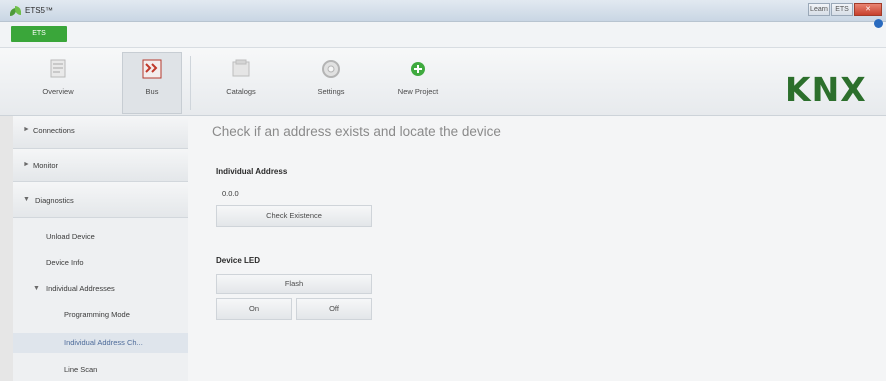 The width and height of the screenshot is (886, 381). Describe the element at coordinates (100, 165) in the screenshot. I see `sidebar-section-monitor: ► Monitor` at that location.